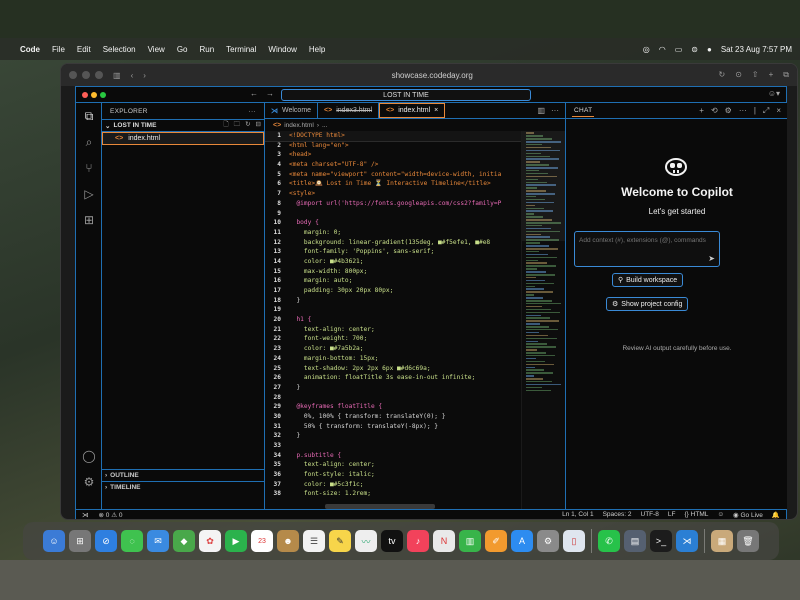 This screenshot has width=800, height=600. Describe the element at coordinates (522, 541) in the screenshot. I see `app-store-icon: A` at that location.